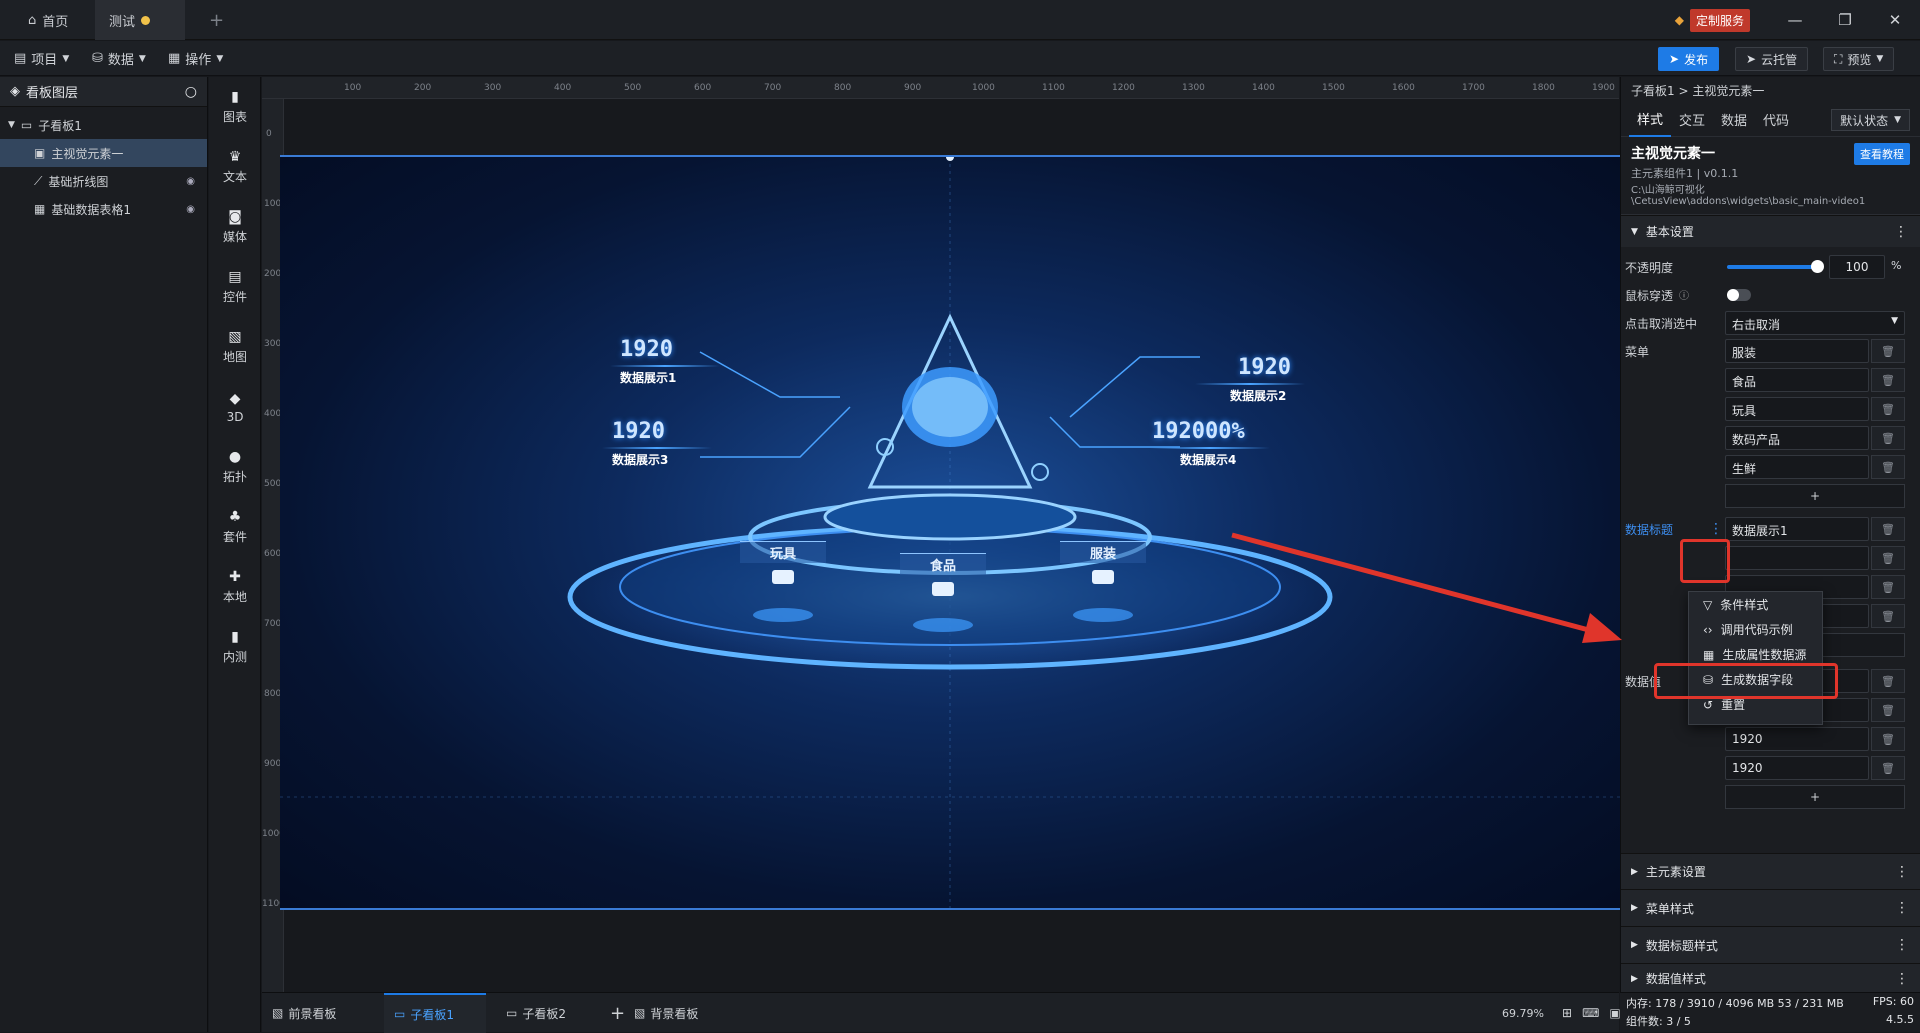 The width and height of the screenshot is (1920, 1033). Describe the element at coordinates (1712, 20) in the screenshot. I see `custom-service-button: ◆ 定制服务` at that location.